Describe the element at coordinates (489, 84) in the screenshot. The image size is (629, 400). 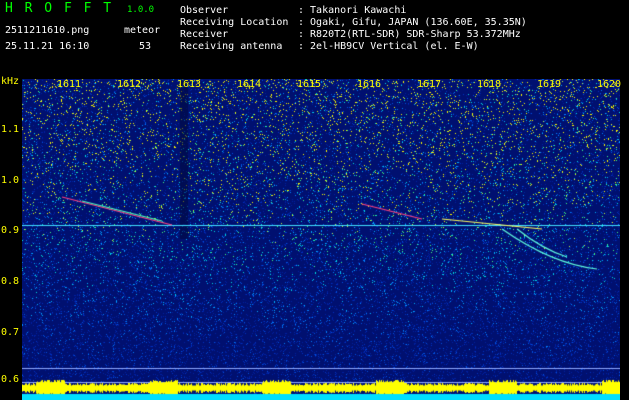
I see `x-tick-label: 1618` at that location.